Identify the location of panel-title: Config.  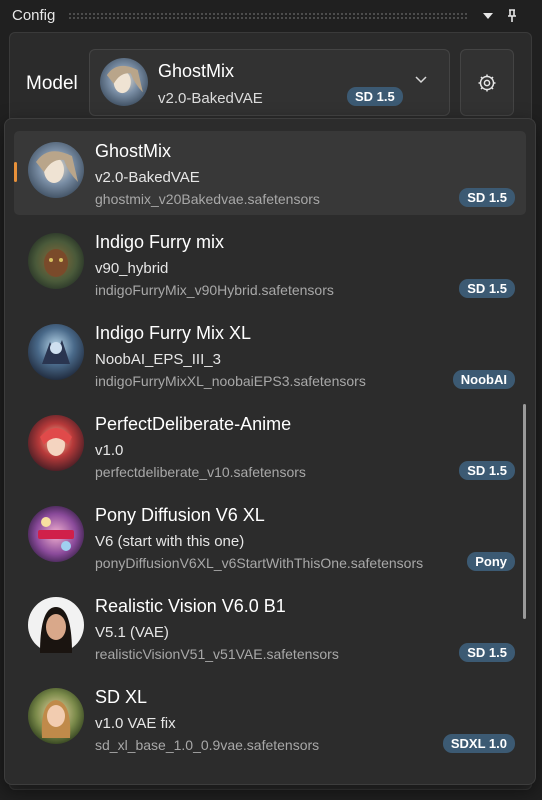
(34, 15).